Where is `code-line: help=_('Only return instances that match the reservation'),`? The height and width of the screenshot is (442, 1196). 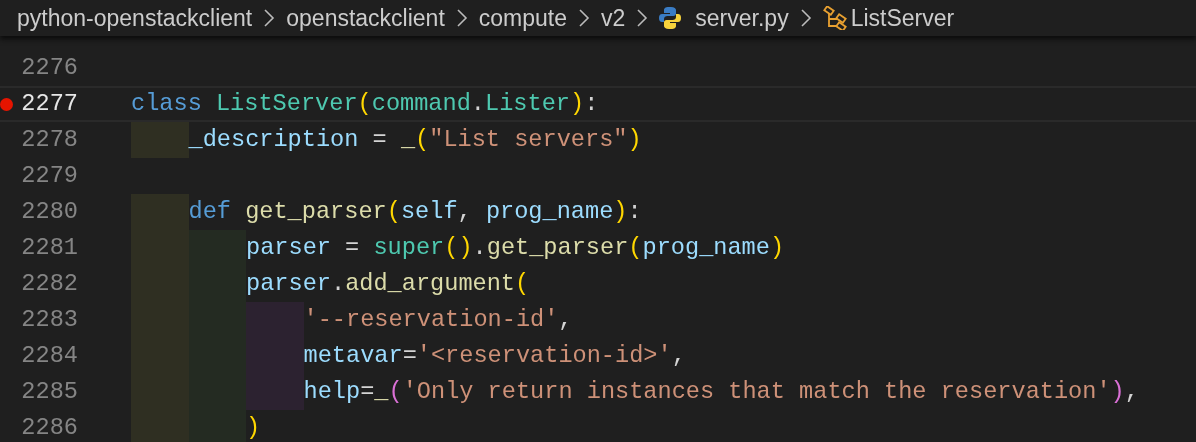 code-line: help=_('Only return instances that match the reservation'), is located at coordinates (721, 392).